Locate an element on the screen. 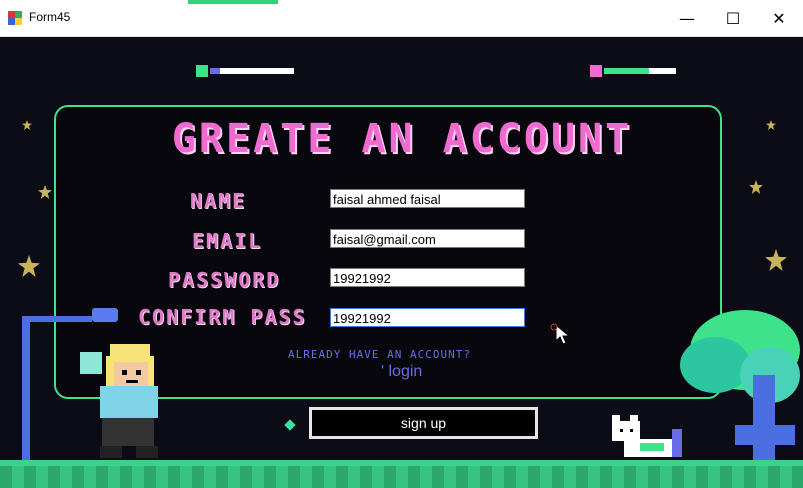 This screenshot has width=803, height=488. email-field: faisal@gmail.com is located at coordinates (427, 238).